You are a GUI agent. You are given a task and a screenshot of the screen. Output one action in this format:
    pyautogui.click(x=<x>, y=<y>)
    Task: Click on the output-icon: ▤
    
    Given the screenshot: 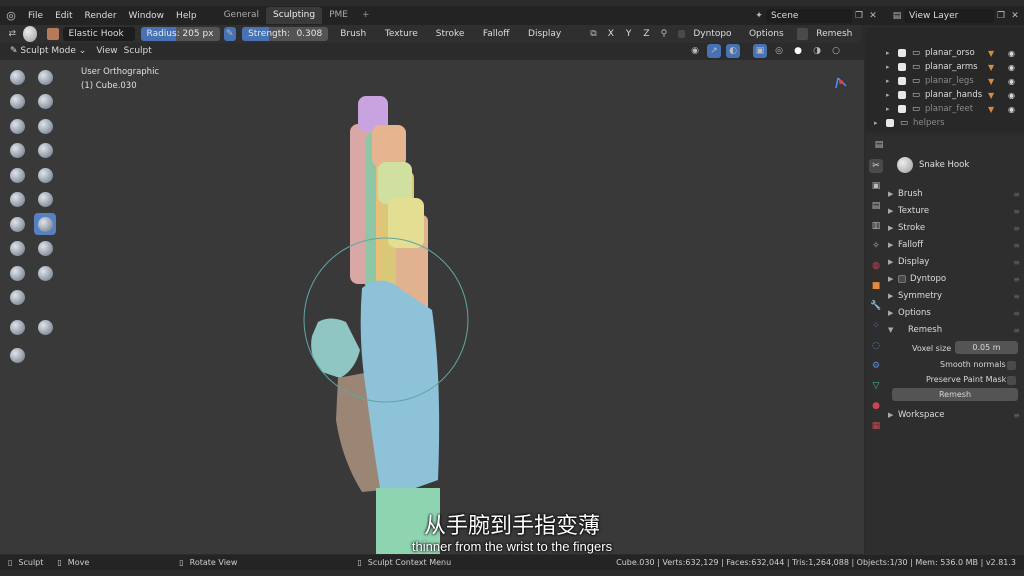 What is the action you would take?
    pyautogui.click(x=876, y=206)
    